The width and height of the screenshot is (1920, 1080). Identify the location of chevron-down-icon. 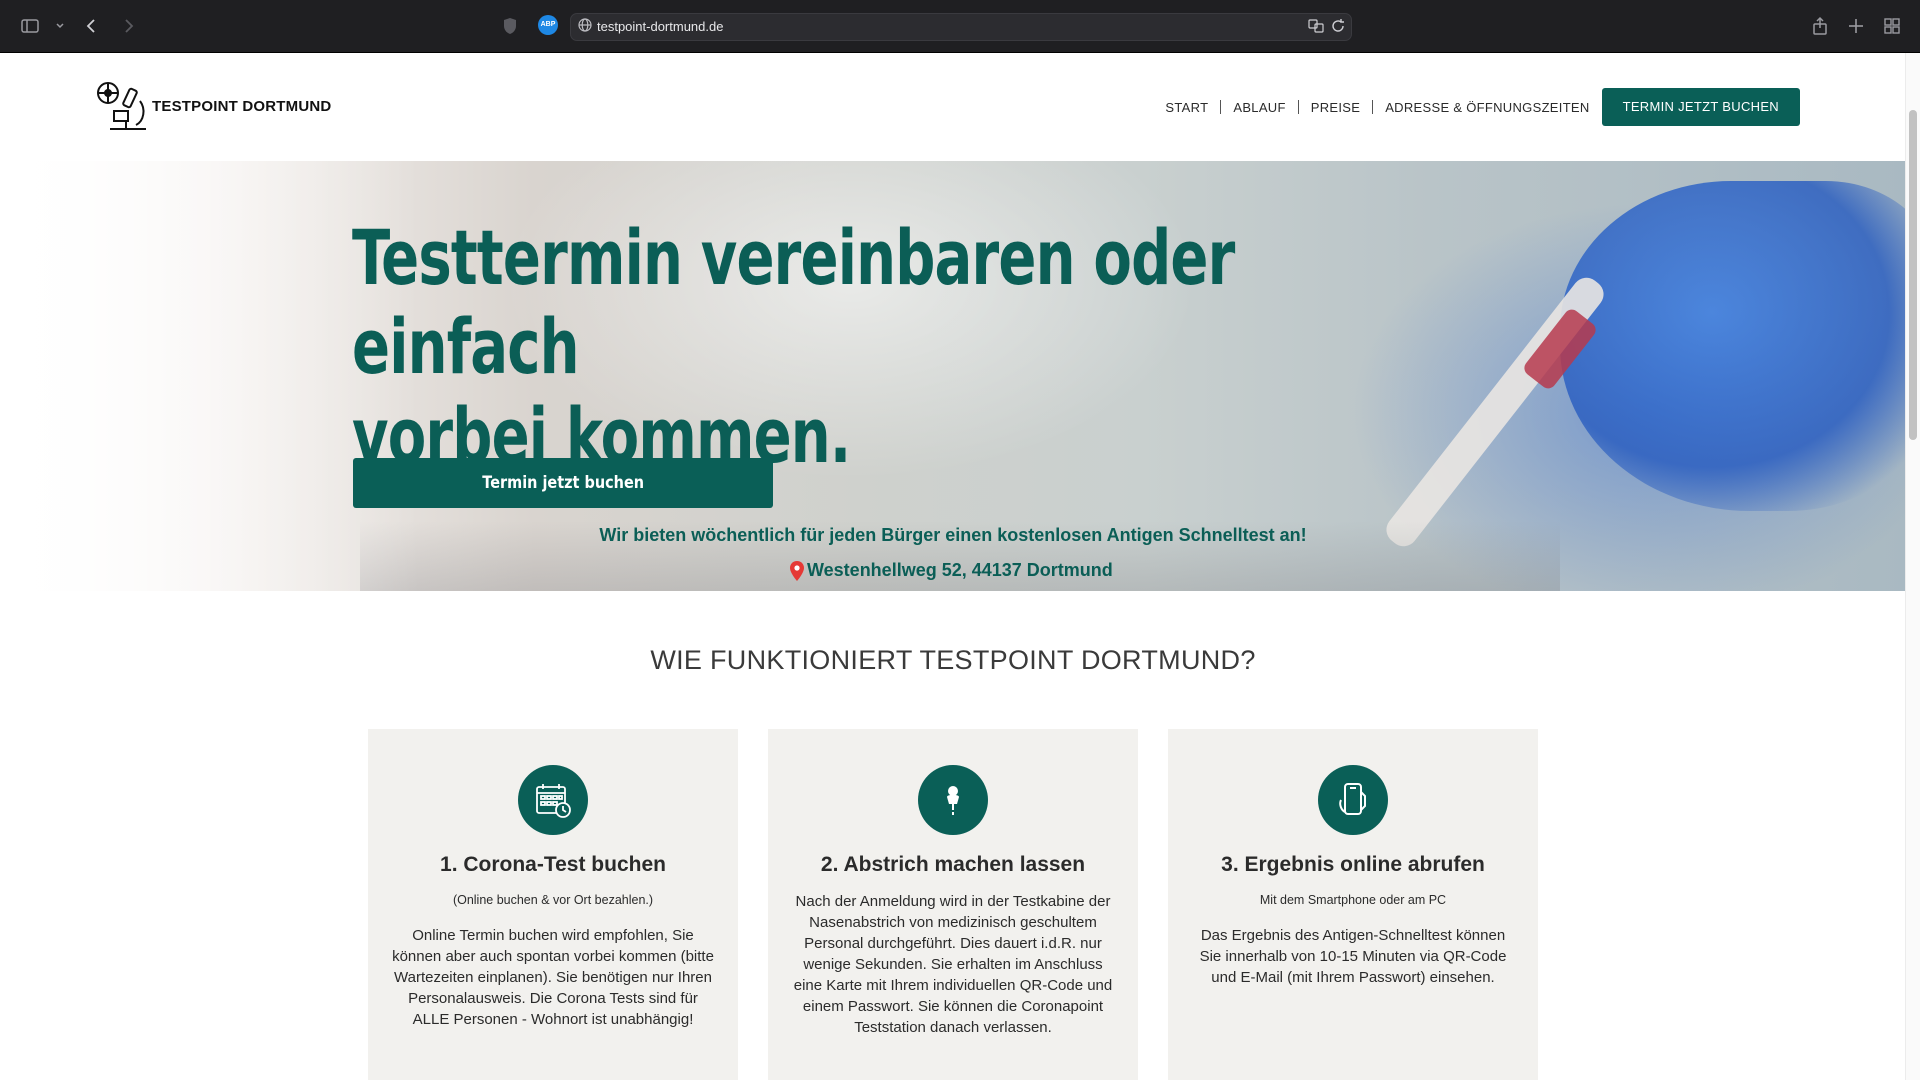
(57, 26).